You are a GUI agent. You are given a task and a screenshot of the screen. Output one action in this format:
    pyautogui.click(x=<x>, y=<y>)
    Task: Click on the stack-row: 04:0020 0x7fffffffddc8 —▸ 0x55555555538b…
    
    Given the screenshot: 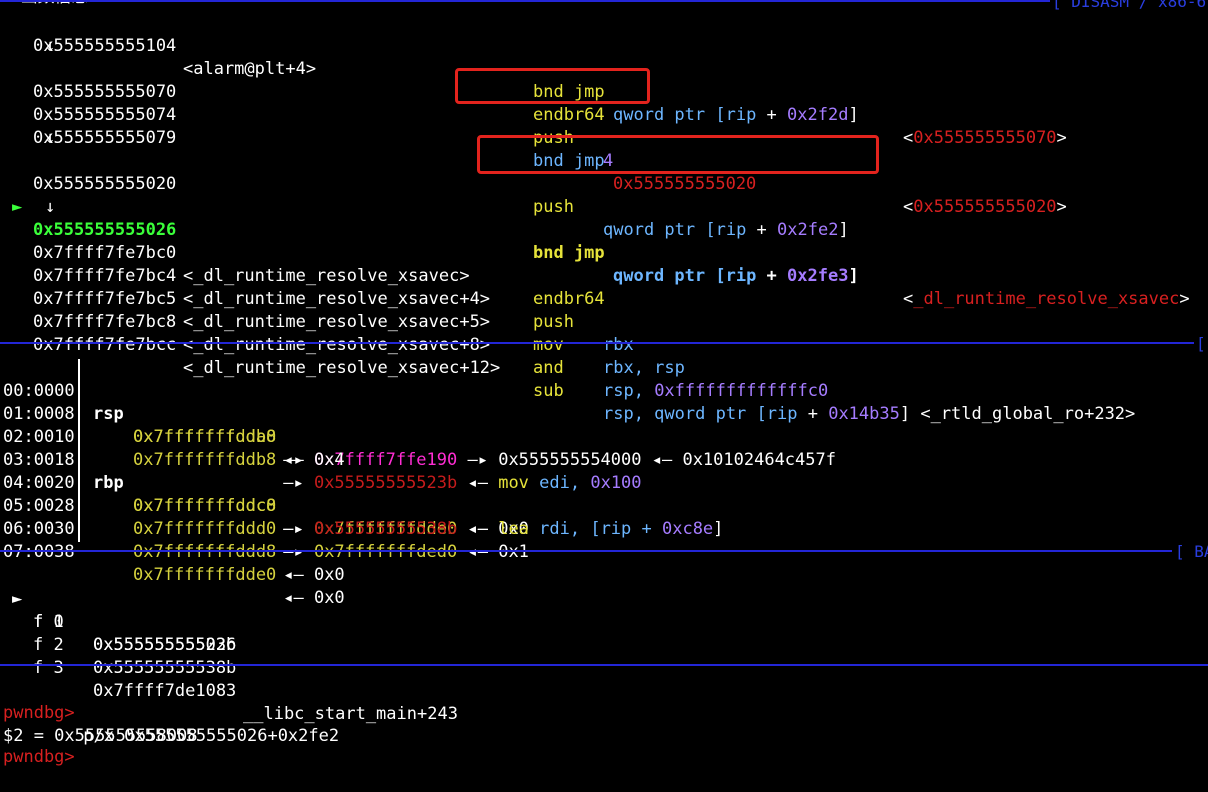 What is the action you would take?
    pyautogui.click(x=361, y=494)
    